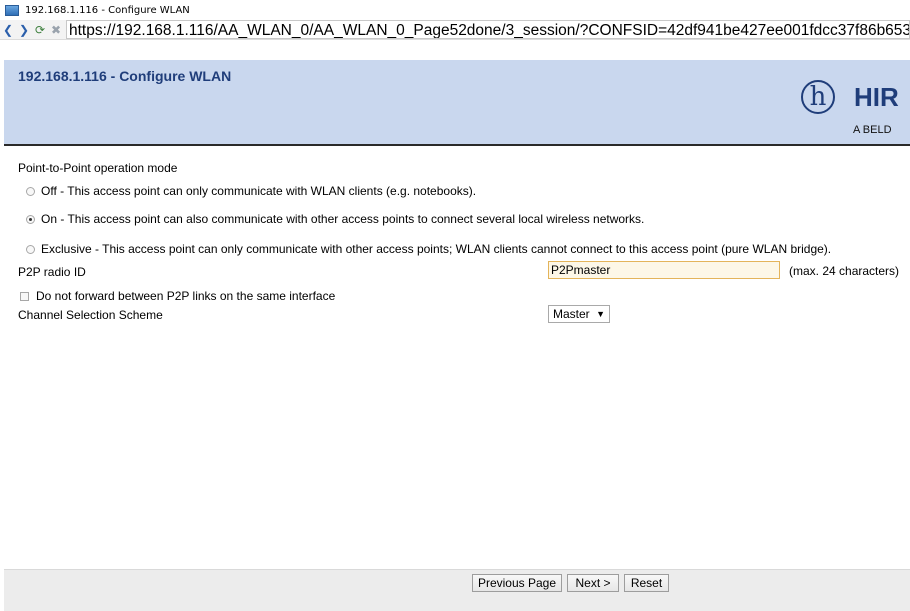 This screenshot has width=910, height=611. Describe the element at coordinates (876, 97) in the screenshot. I see `brand-logo-text: HIR` at that location.